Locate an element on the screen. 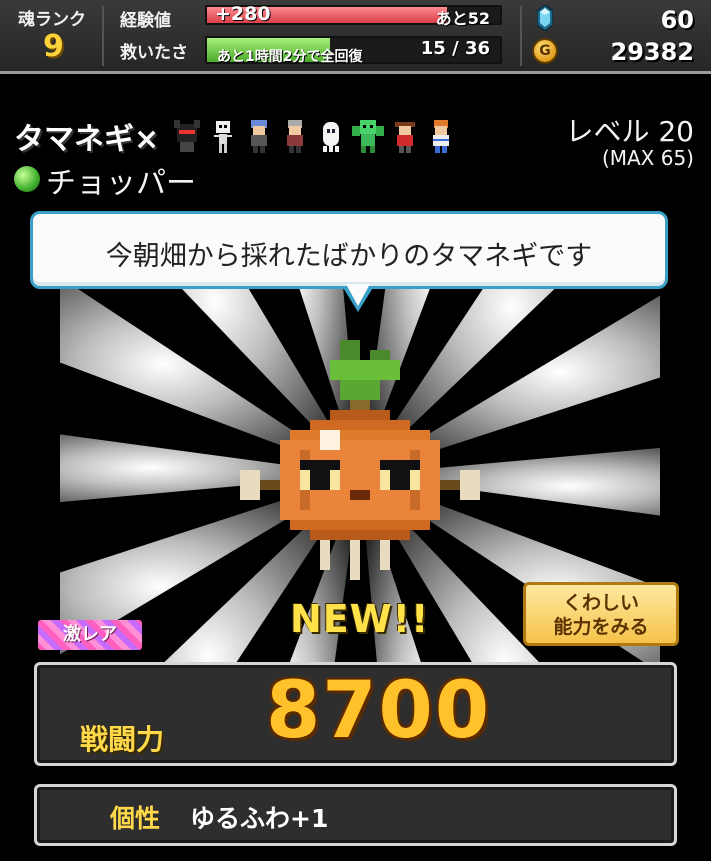 The image size is (711, 861). demon-mask-sprite-icon is located at coordinates (187, 136).